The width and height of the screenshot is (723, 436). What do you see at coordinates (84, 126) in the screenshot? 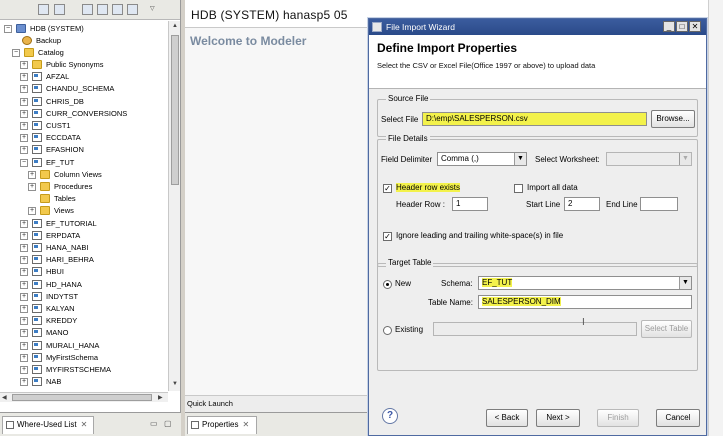
I see `tree-node-schema: + CUST1` at bounding box center [84, 126].